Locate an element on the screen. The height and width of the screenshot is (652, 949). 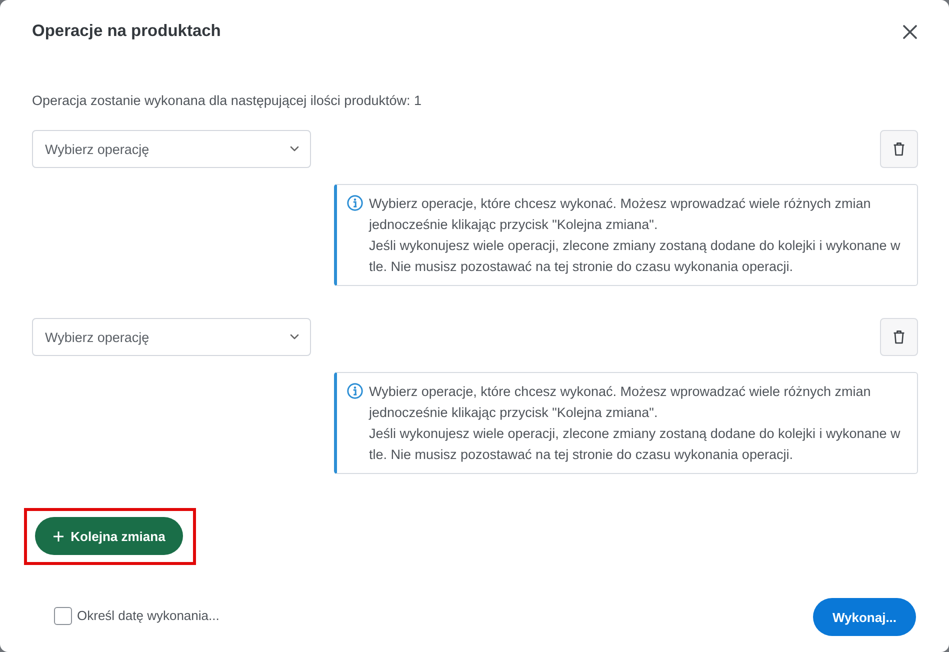
add-change-button: Kolejna zmiana is located at coordinates (109, 536).